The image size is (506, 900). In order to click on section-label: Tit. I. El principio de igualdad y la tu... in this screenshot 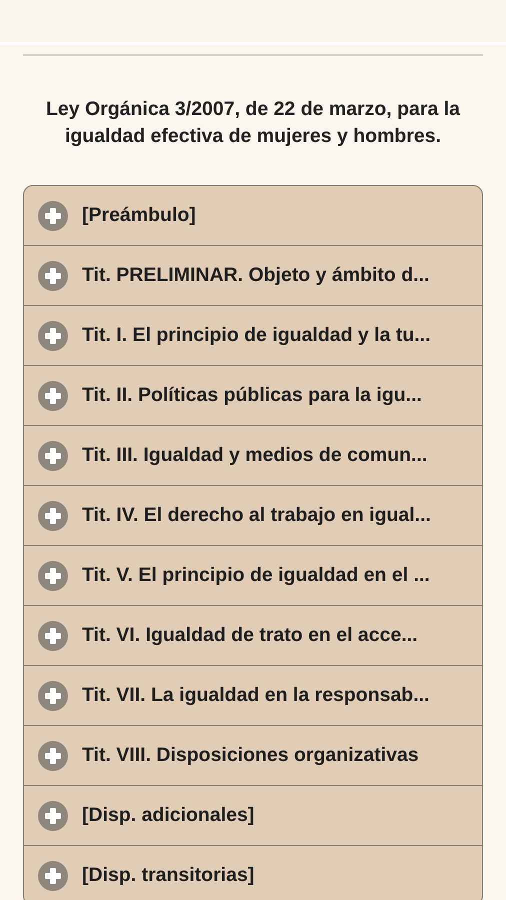, I will do `click(256, 335)`.